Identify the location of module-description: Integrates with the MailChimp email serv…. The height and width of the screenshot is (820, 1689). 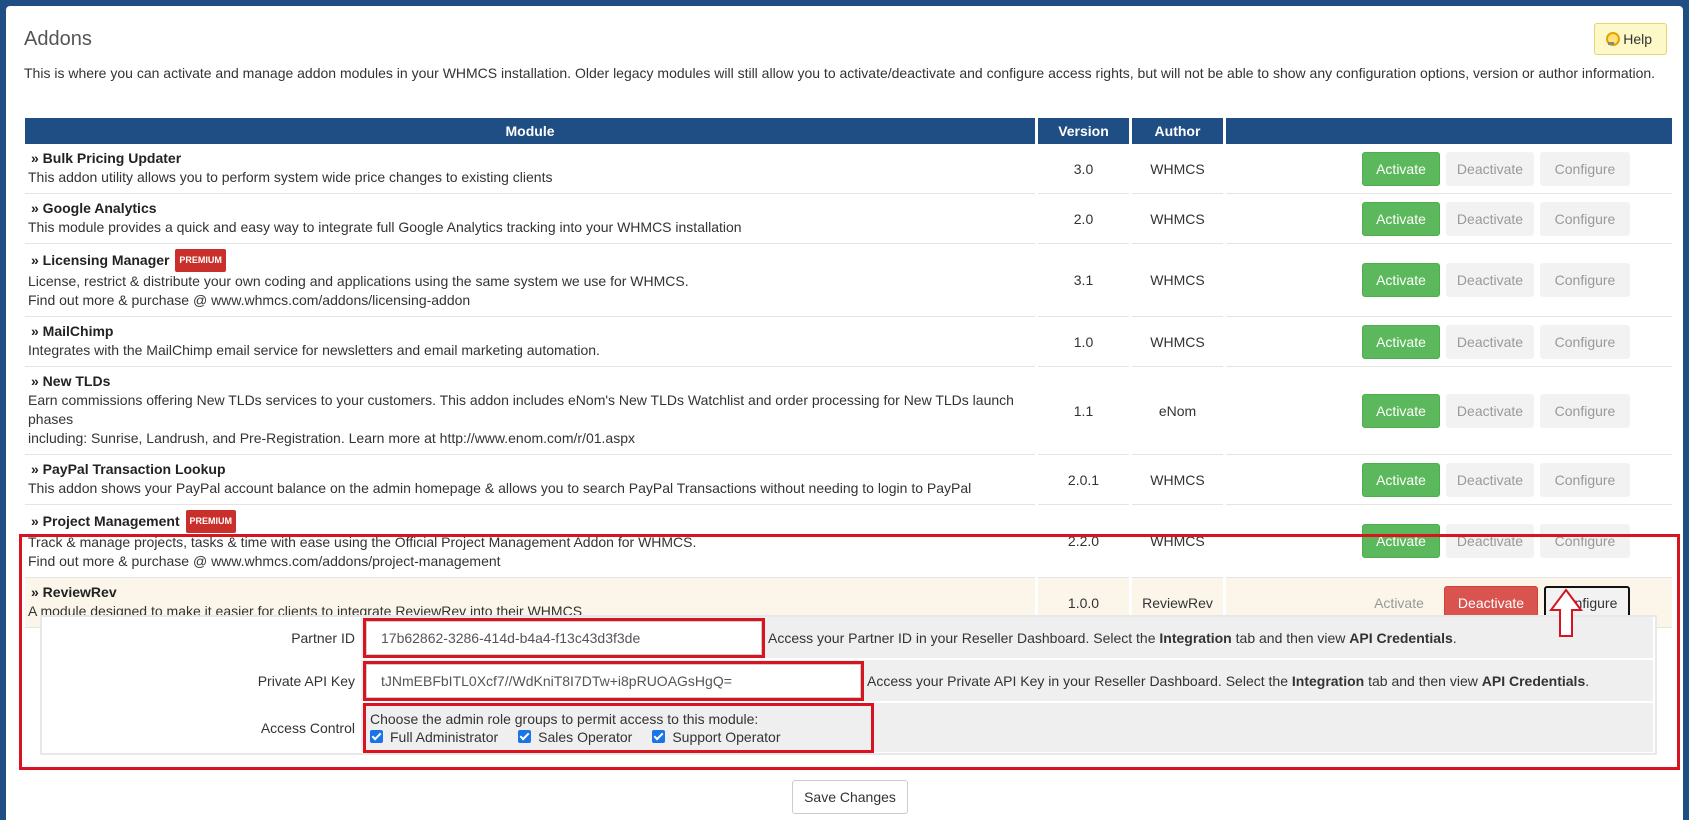
(314, 350).